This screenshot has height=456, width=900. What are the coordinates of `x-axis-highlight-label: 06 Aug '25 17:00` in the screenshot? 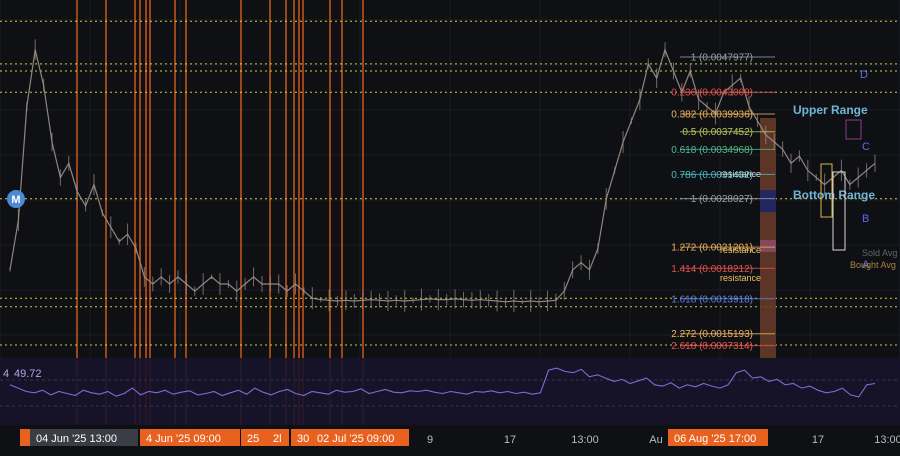 It's located at (715, 439).